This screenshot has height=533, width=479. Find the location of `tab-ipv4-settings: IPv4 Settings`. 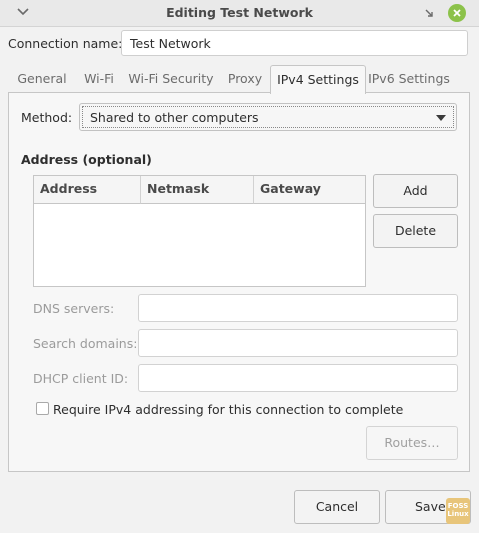

tab-ipv4-settings: IPv4 Settings is located at coordinates (318, 79).